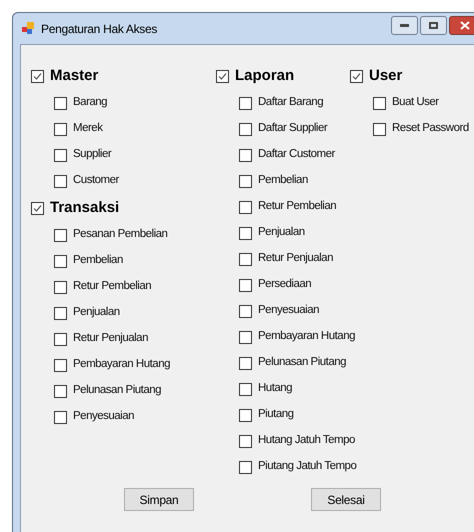 The image size is (474, 532). I want to click on checkbox-label: Customer, so click(96, 181).